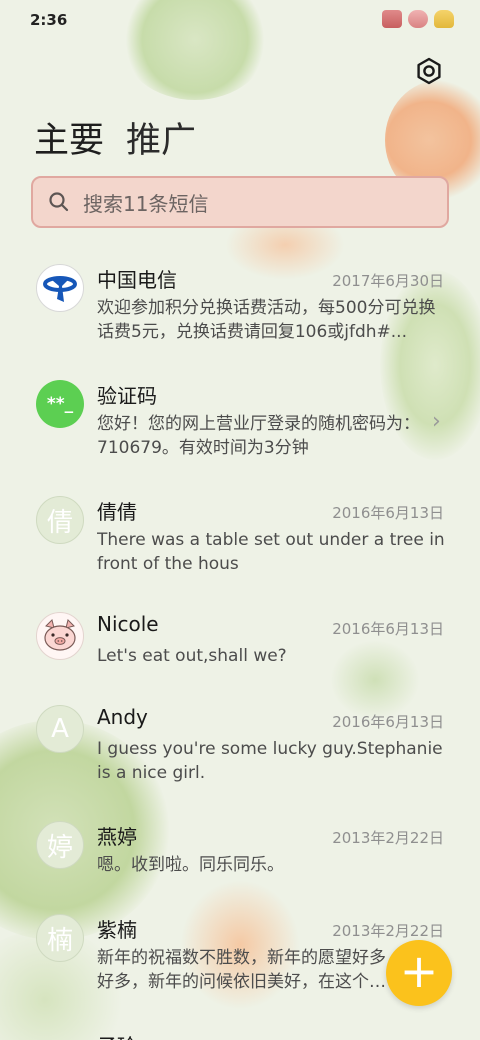 The image size is (480, 1040). Describe the element at coordinates (128, 624) in the screenshot. I see `contact-name: Nicole` at that location.